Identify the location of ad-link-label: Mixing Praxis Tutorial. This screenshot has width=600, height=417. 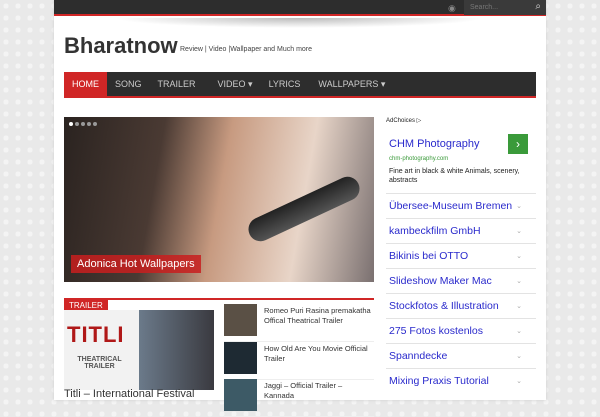
(439, 381).